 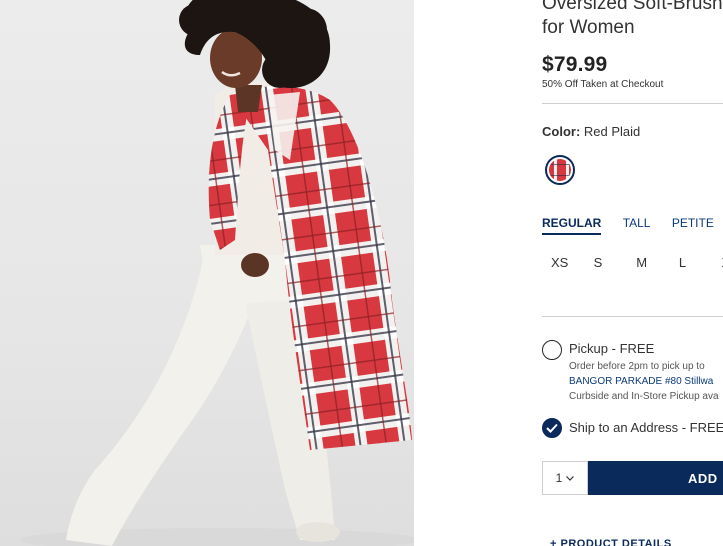 What do you see at coordinates (575, 64) in the screenshot?
I see `product-price: $79.99` at bounding box center [575, 64].